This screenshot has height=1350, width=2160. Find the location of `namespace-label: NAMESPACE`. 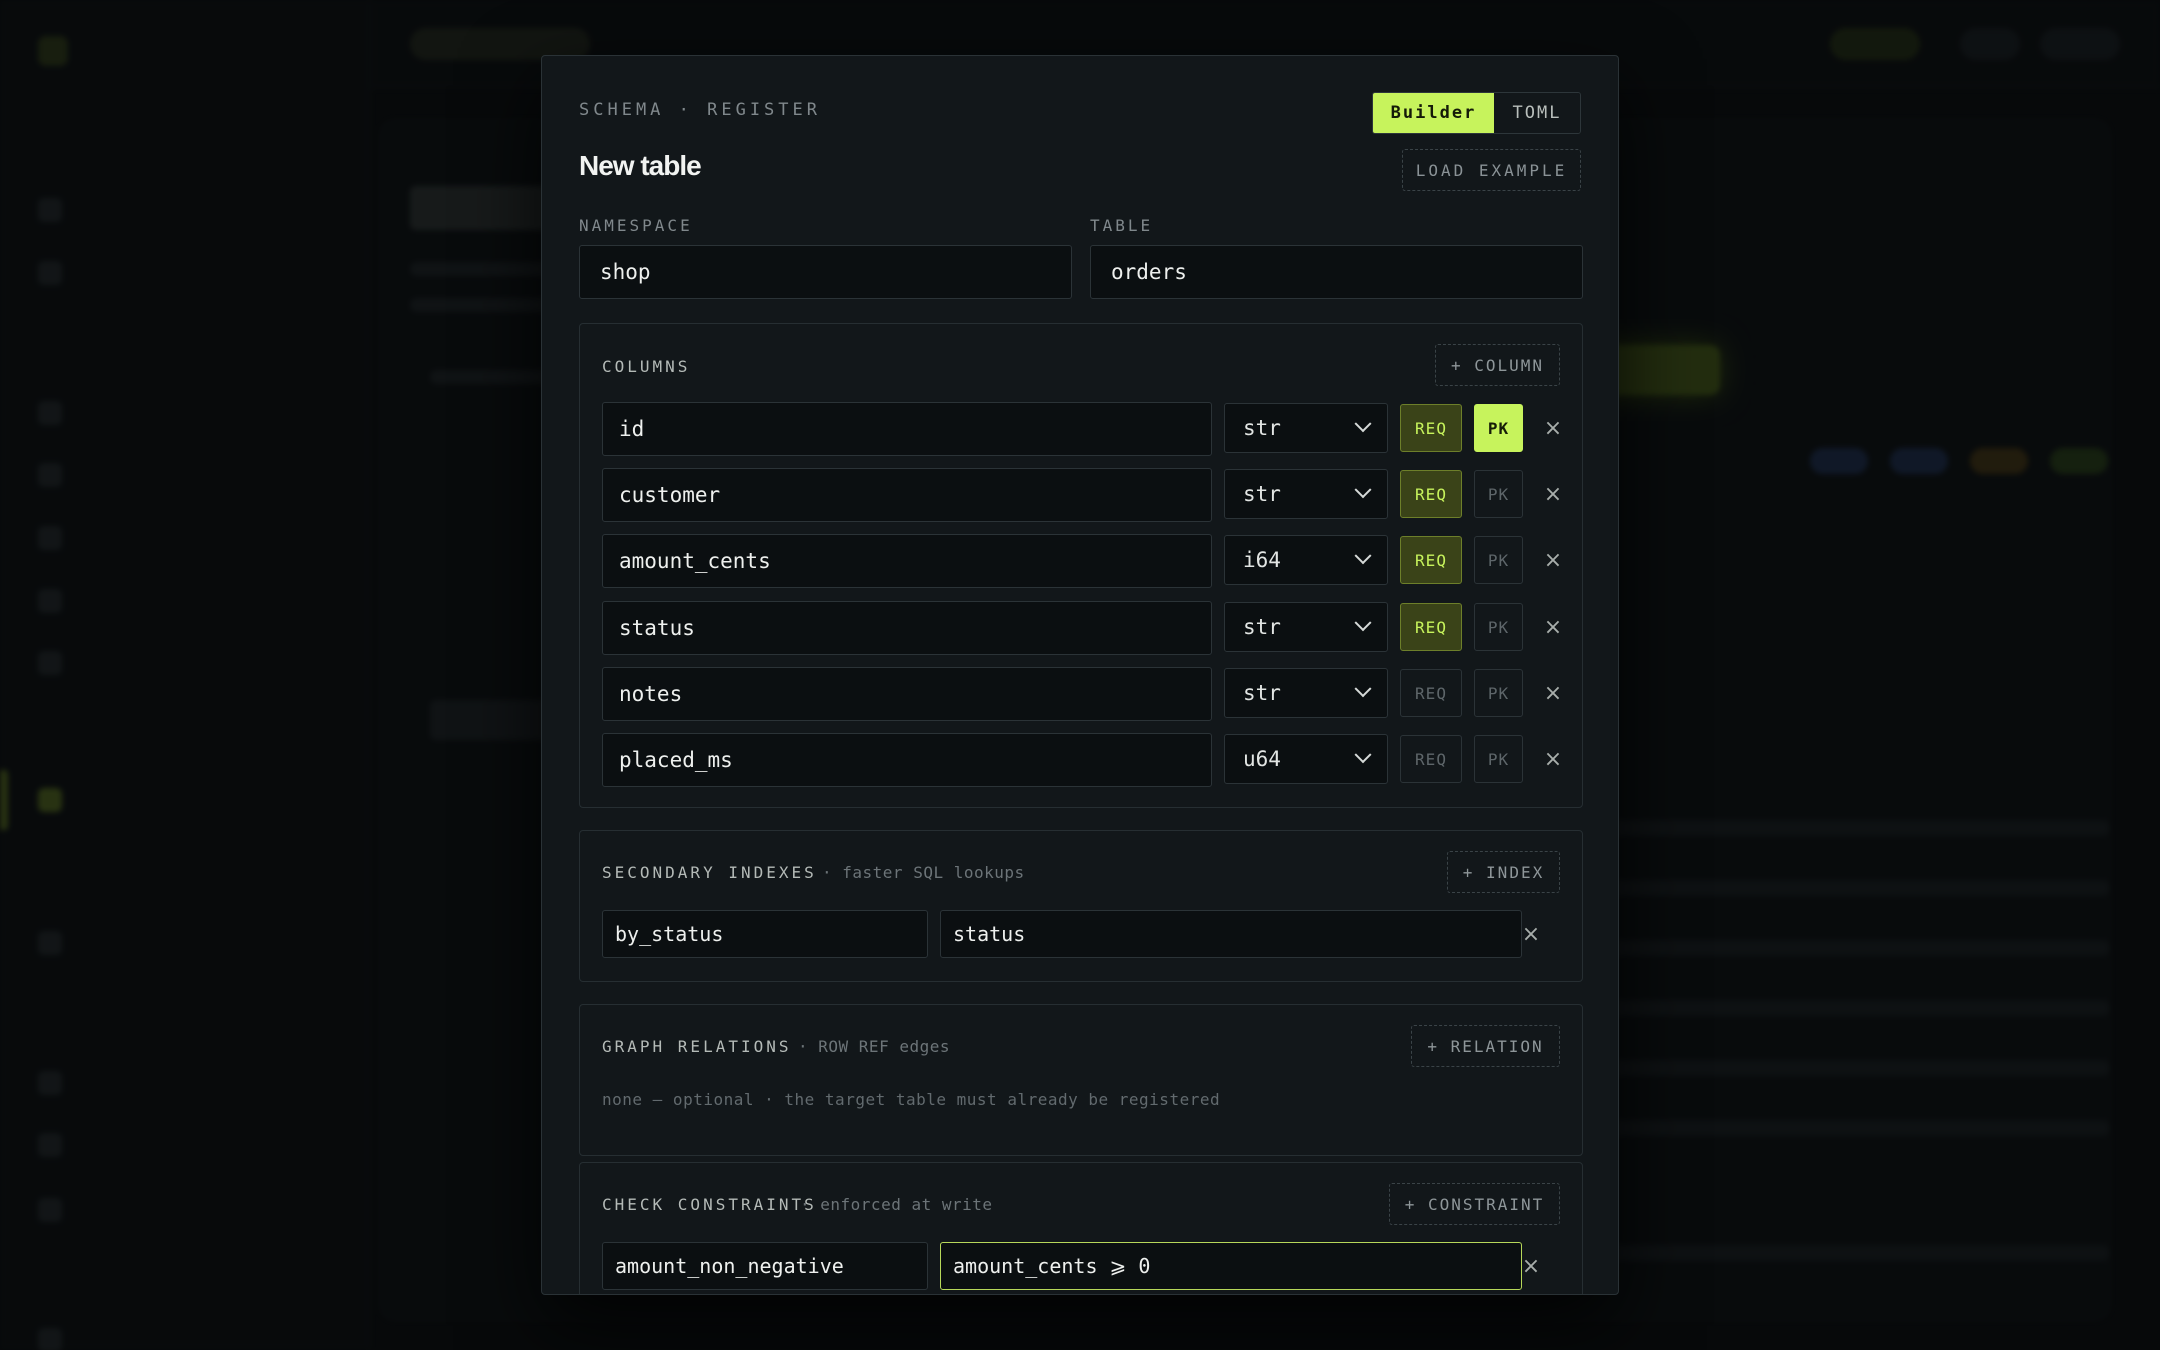

namespace-label: NAMESPACE is located at coordinates (636, 225).